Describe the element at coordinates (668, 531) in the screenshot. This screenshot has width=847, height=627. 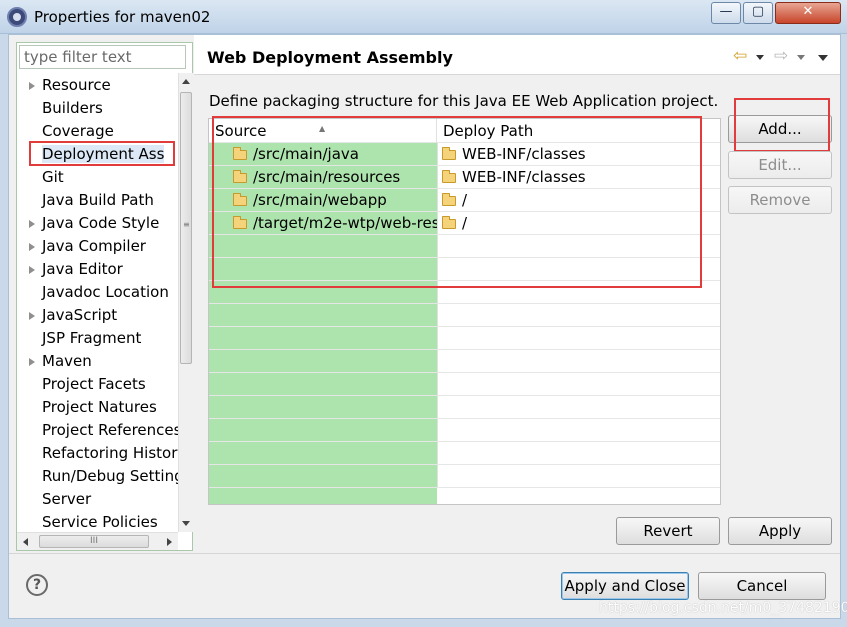
I see `revert-button: Revert` at that location.